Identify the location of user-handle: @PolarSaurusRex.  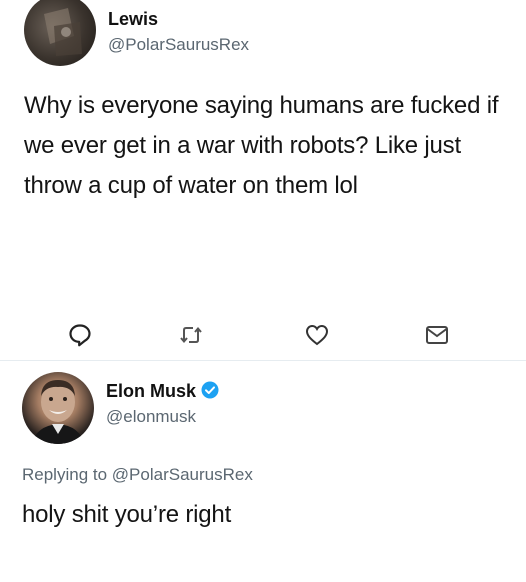
(178, 45).